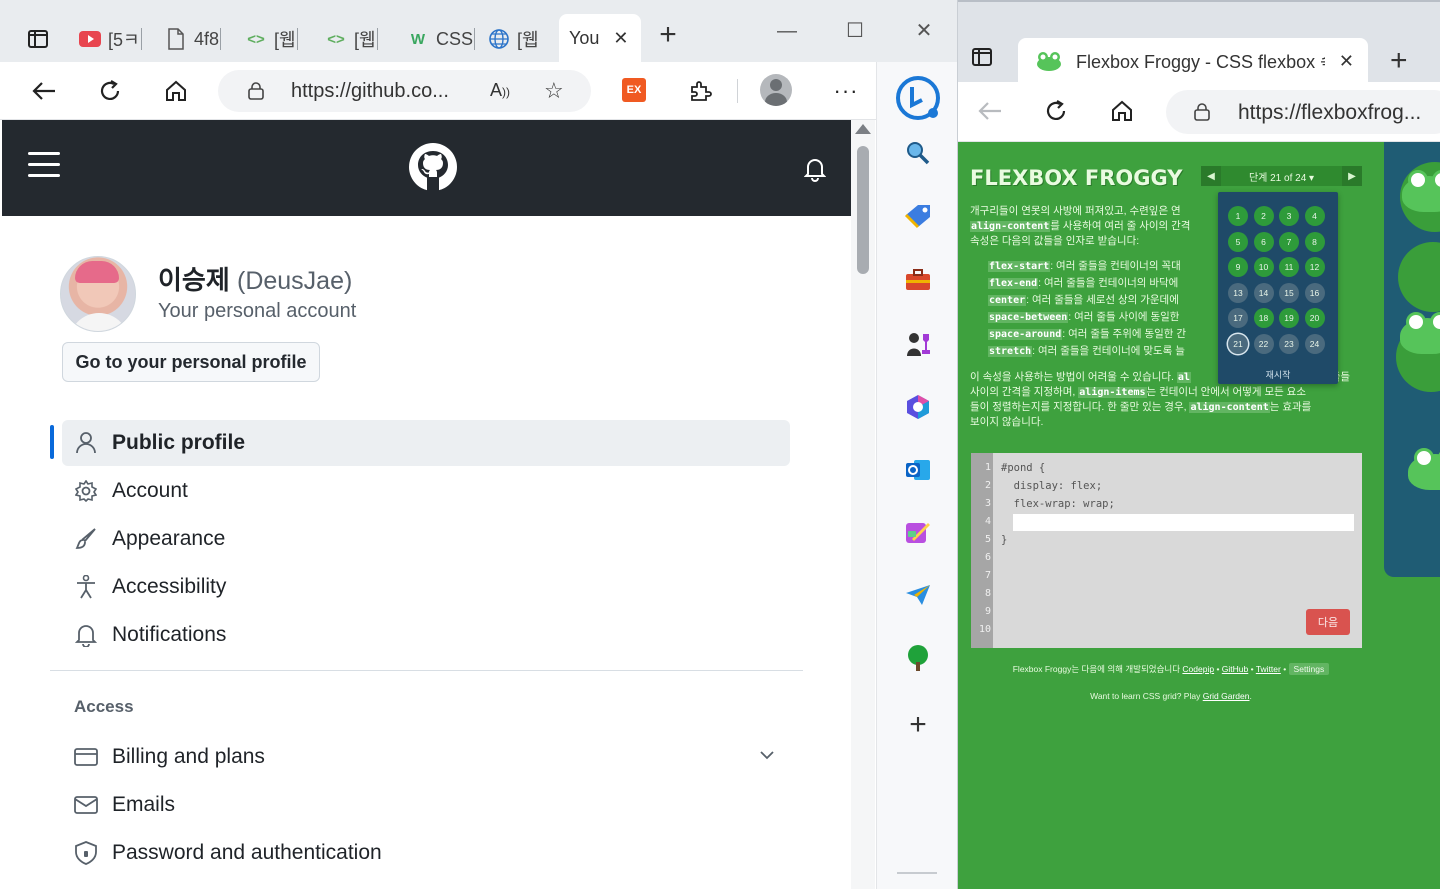 This screenshot has width=1440, height=889. I want to click on left-toolbar: https://github.co... A)) ☆ EX ···, so click(478, 91).